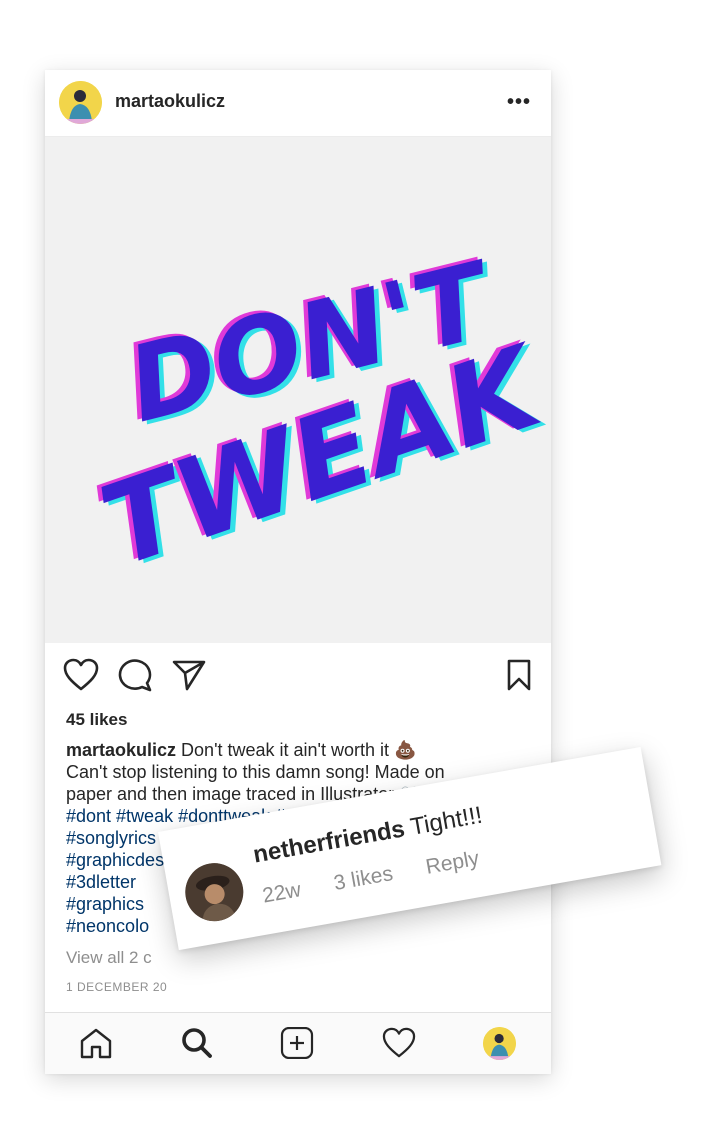 The image size is (710, 1145). Describe the element at coordinates (81, 677) in the screenshot. I see `heart-icon` at that location.